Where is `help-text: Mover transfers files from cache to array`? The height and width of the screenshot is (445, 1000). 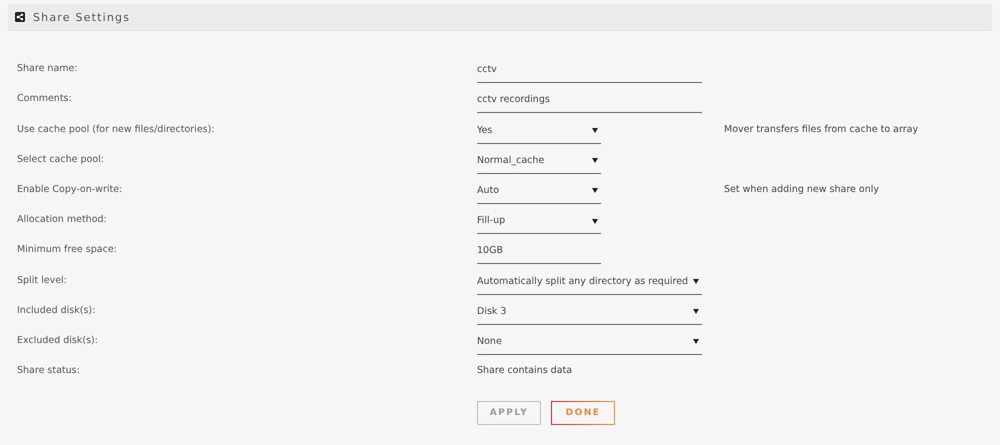 help-text: Mover transfers files from cache to array is located at coordinates (821, 130).